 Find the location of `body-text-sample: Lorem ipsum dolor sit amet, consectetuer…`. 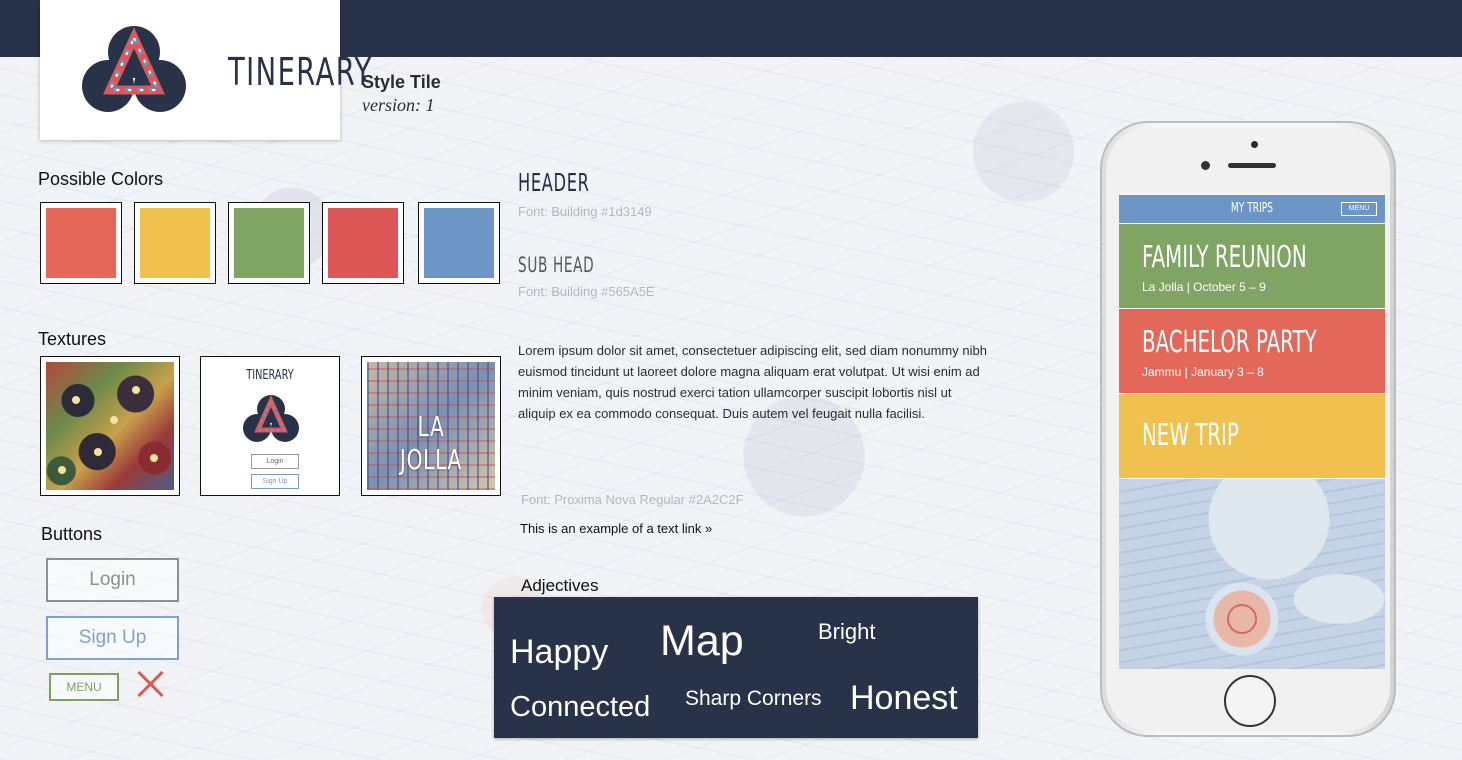

body-text-sample: Lorem ipsum dolor sit amet, consectetuer… is located at coordinates (752, 382).